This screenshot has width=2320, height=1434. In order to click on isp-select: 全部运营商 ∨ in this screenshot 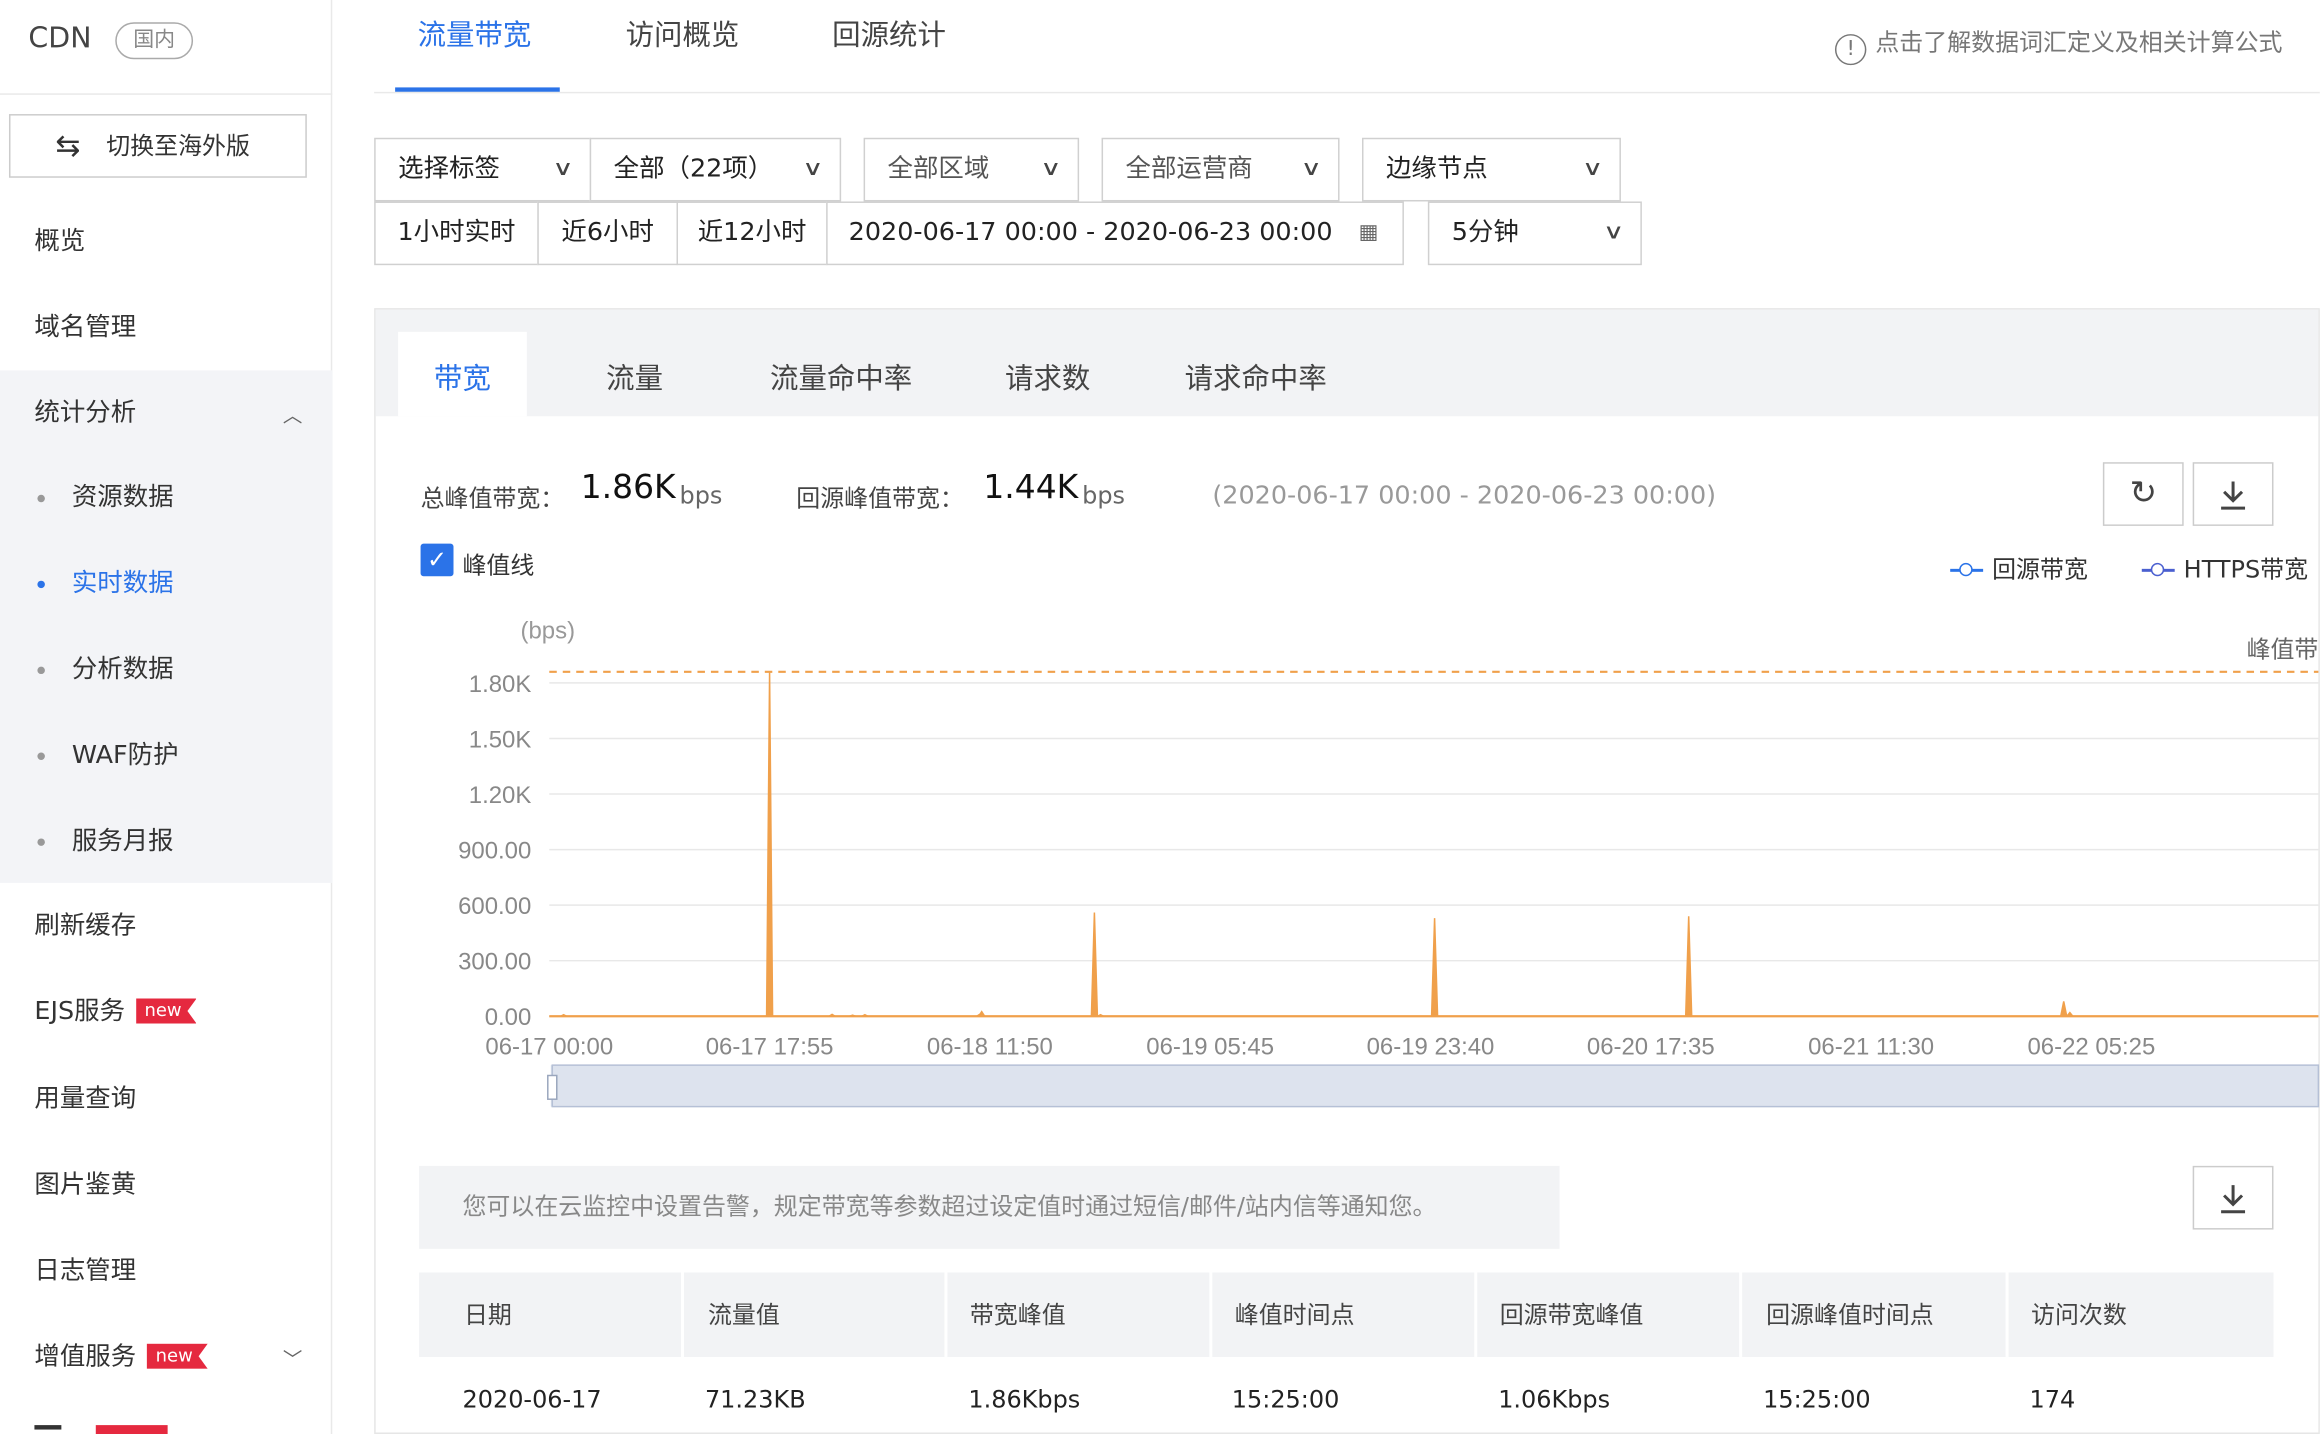, I will do `click(1220, 169)`.